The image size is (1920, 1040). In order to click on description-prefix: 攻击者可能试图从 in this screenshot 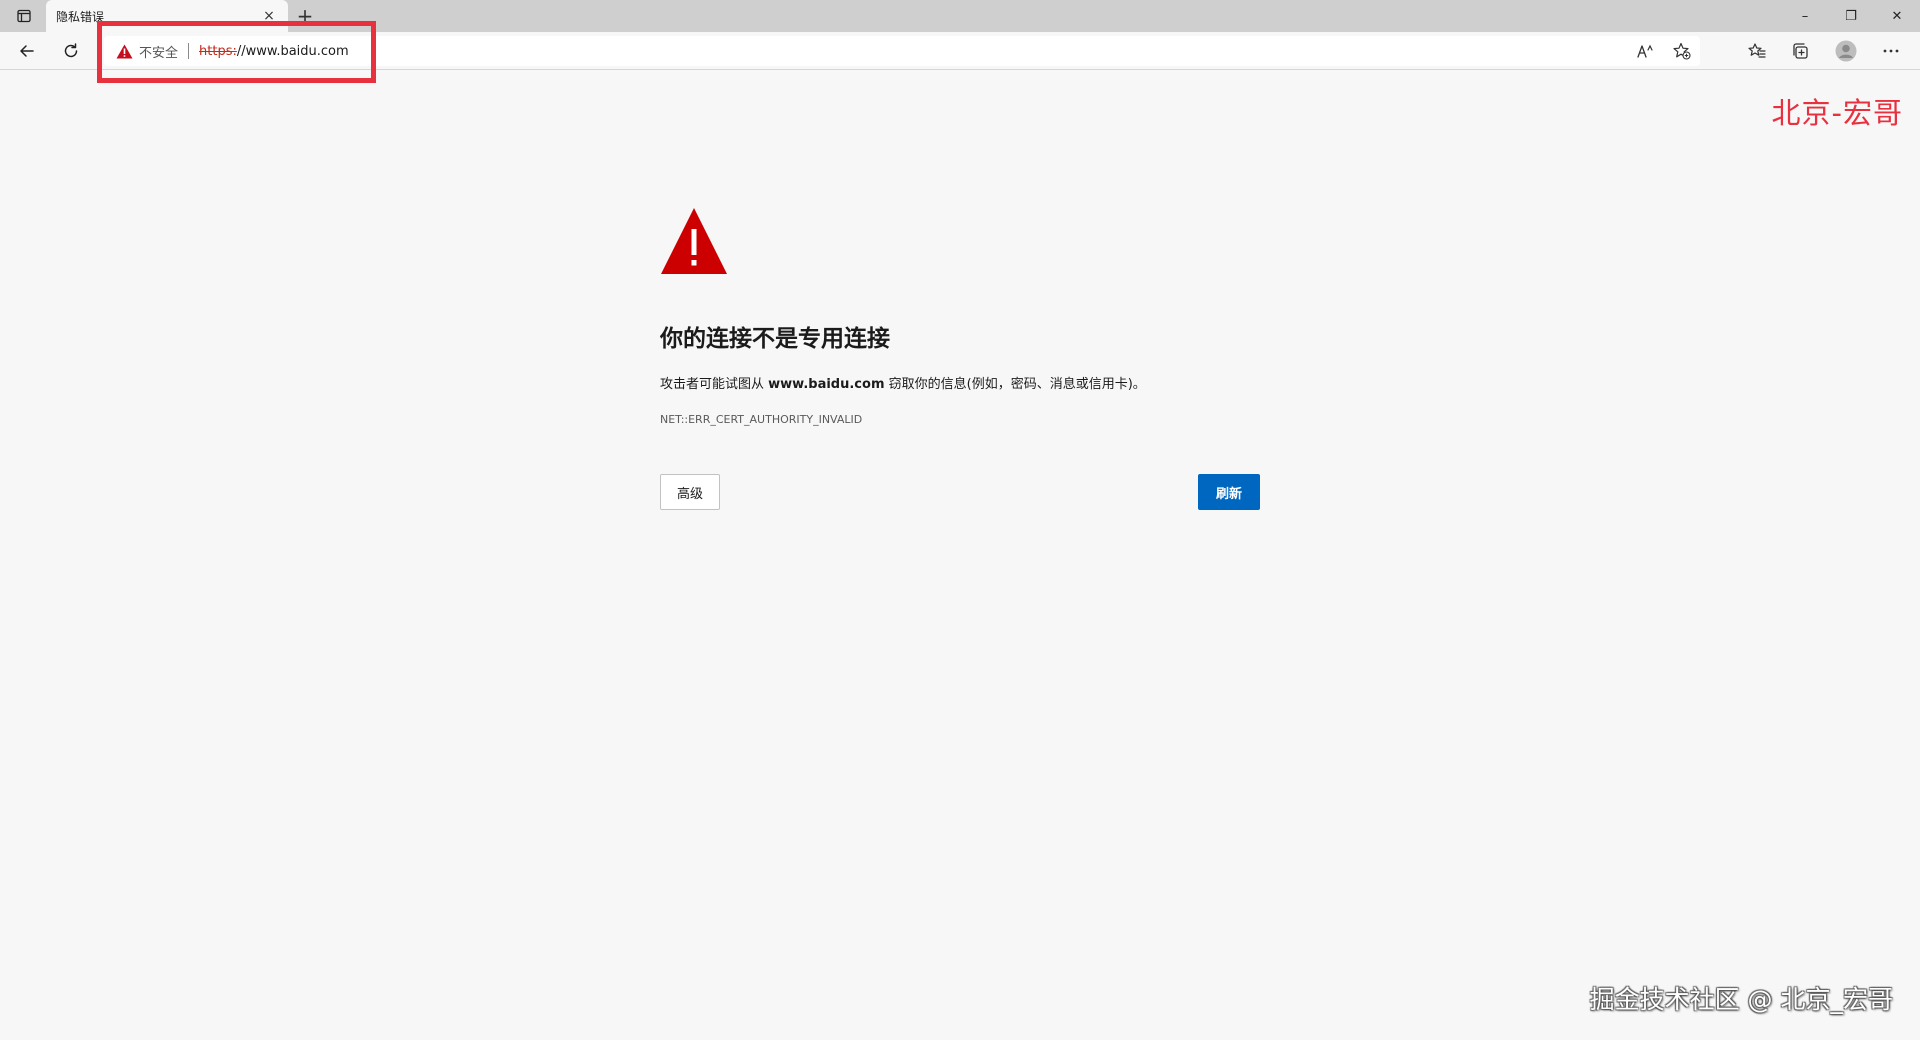, I will do `click(714, 384)`.